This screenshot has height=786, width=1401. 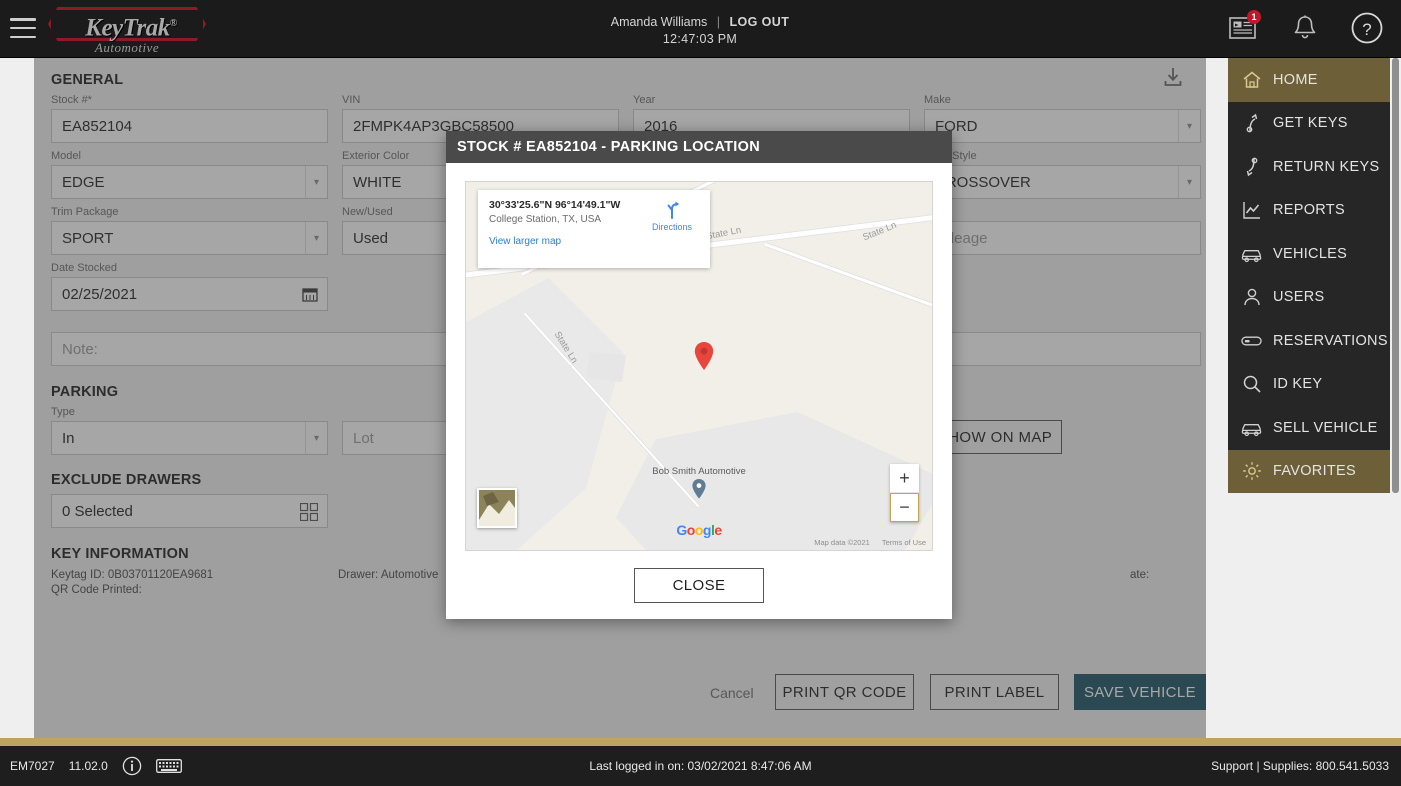 What do you see at coordinates (1251, 471) in the screenshot?
I see `gear-icon` at bounding box center [1251, 471].